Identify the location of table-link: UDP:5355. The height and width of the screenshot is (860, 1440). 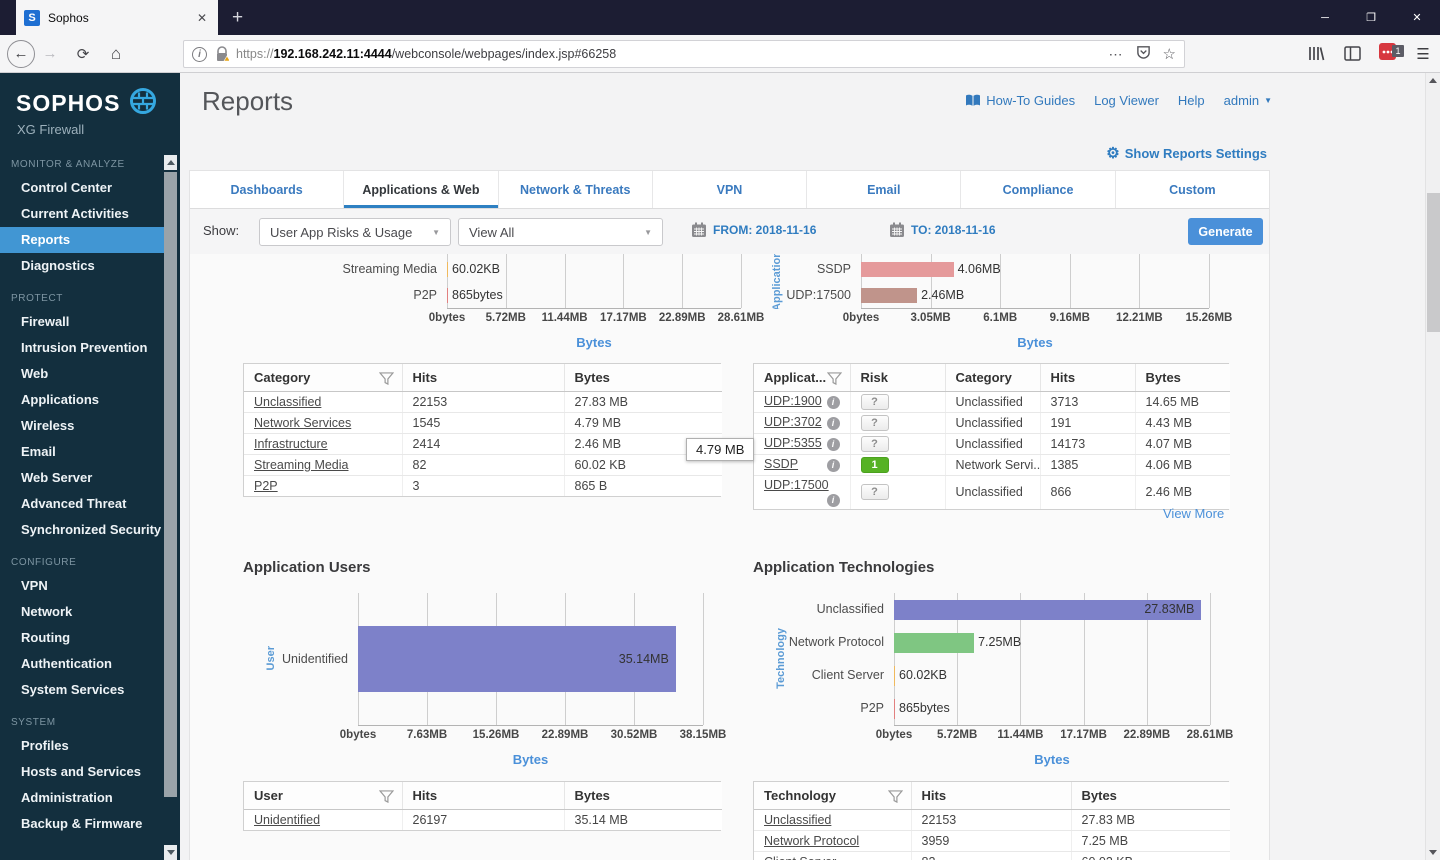
(793, 443).